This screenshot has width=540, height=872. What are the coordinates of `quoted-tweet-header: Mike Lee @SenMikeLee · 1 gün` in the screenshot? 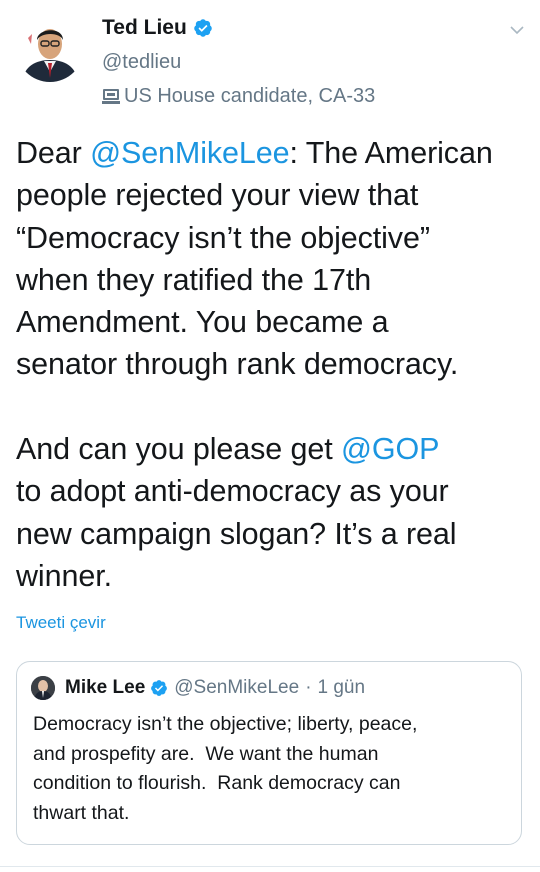 It's located at (215, 688).